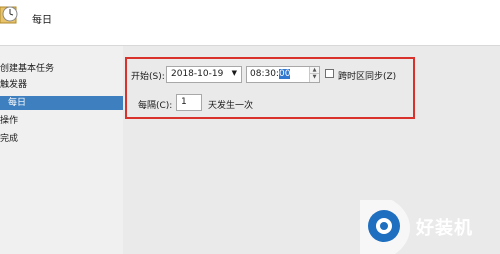 The image size is (500, 254). I want to click on sync-timezone-checkbox, so click(329, 73).